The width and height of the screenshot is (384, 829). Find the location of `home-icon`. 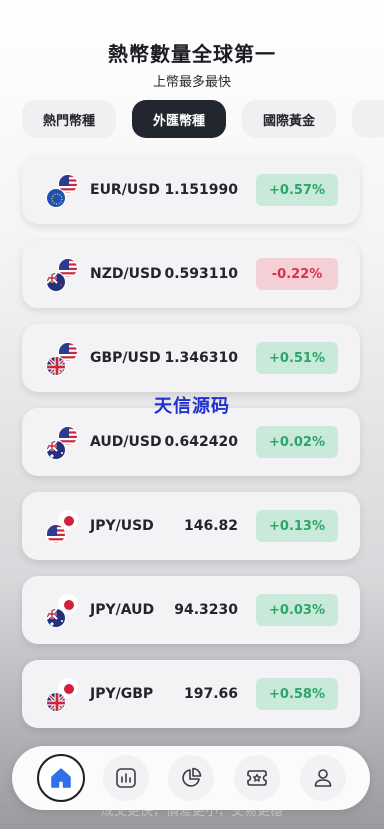

home-icon is located at coordinates (61, 778).